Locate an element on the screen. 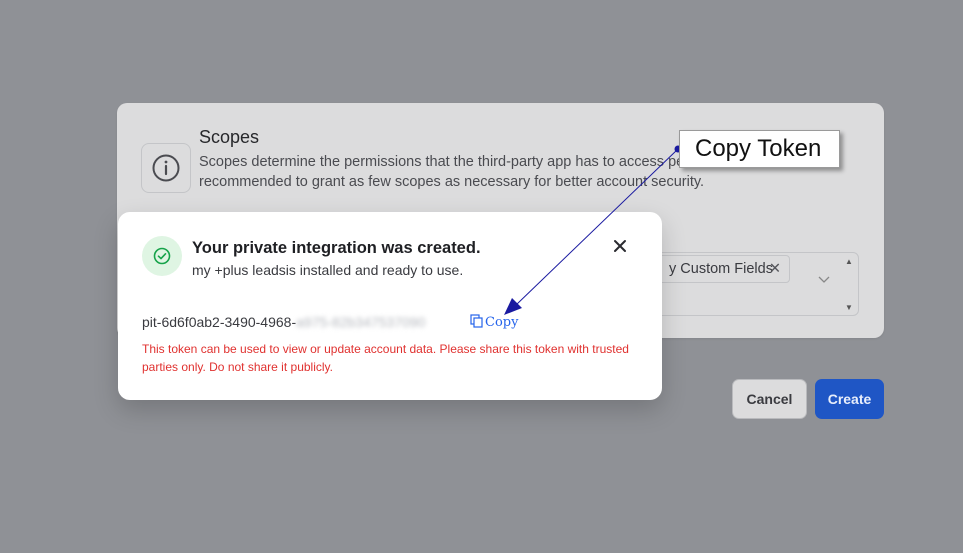  annotation-arrow is located at coordinates (593, 230).